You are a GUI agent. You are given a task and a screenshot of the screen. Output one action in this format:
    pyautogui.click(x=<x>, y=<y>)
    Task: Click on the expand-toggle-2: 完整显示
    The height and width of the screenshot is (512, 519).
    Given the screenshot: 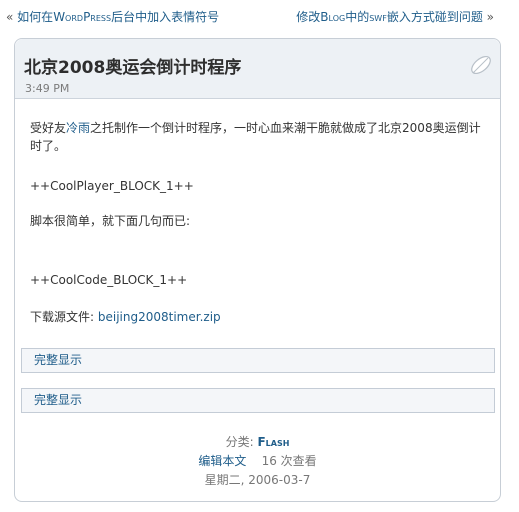 What is the action you would take?
    pyautogui.click(x=258, y=400)
    